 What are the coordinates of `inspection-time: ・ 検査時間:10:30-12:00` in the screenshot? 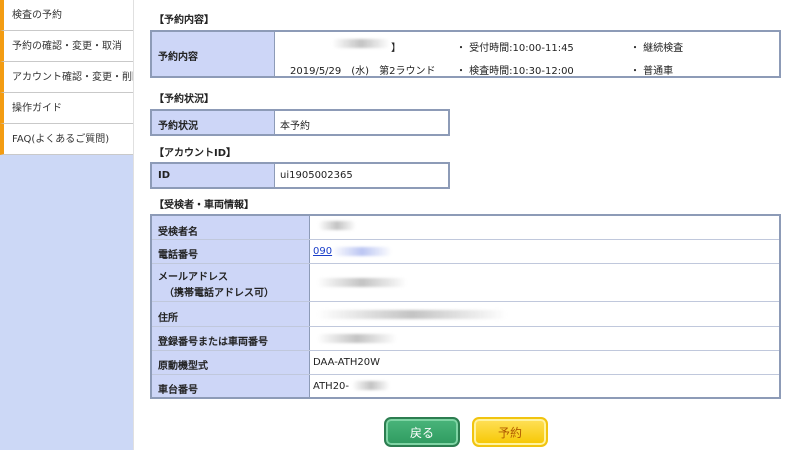 It's located at (515, 71).